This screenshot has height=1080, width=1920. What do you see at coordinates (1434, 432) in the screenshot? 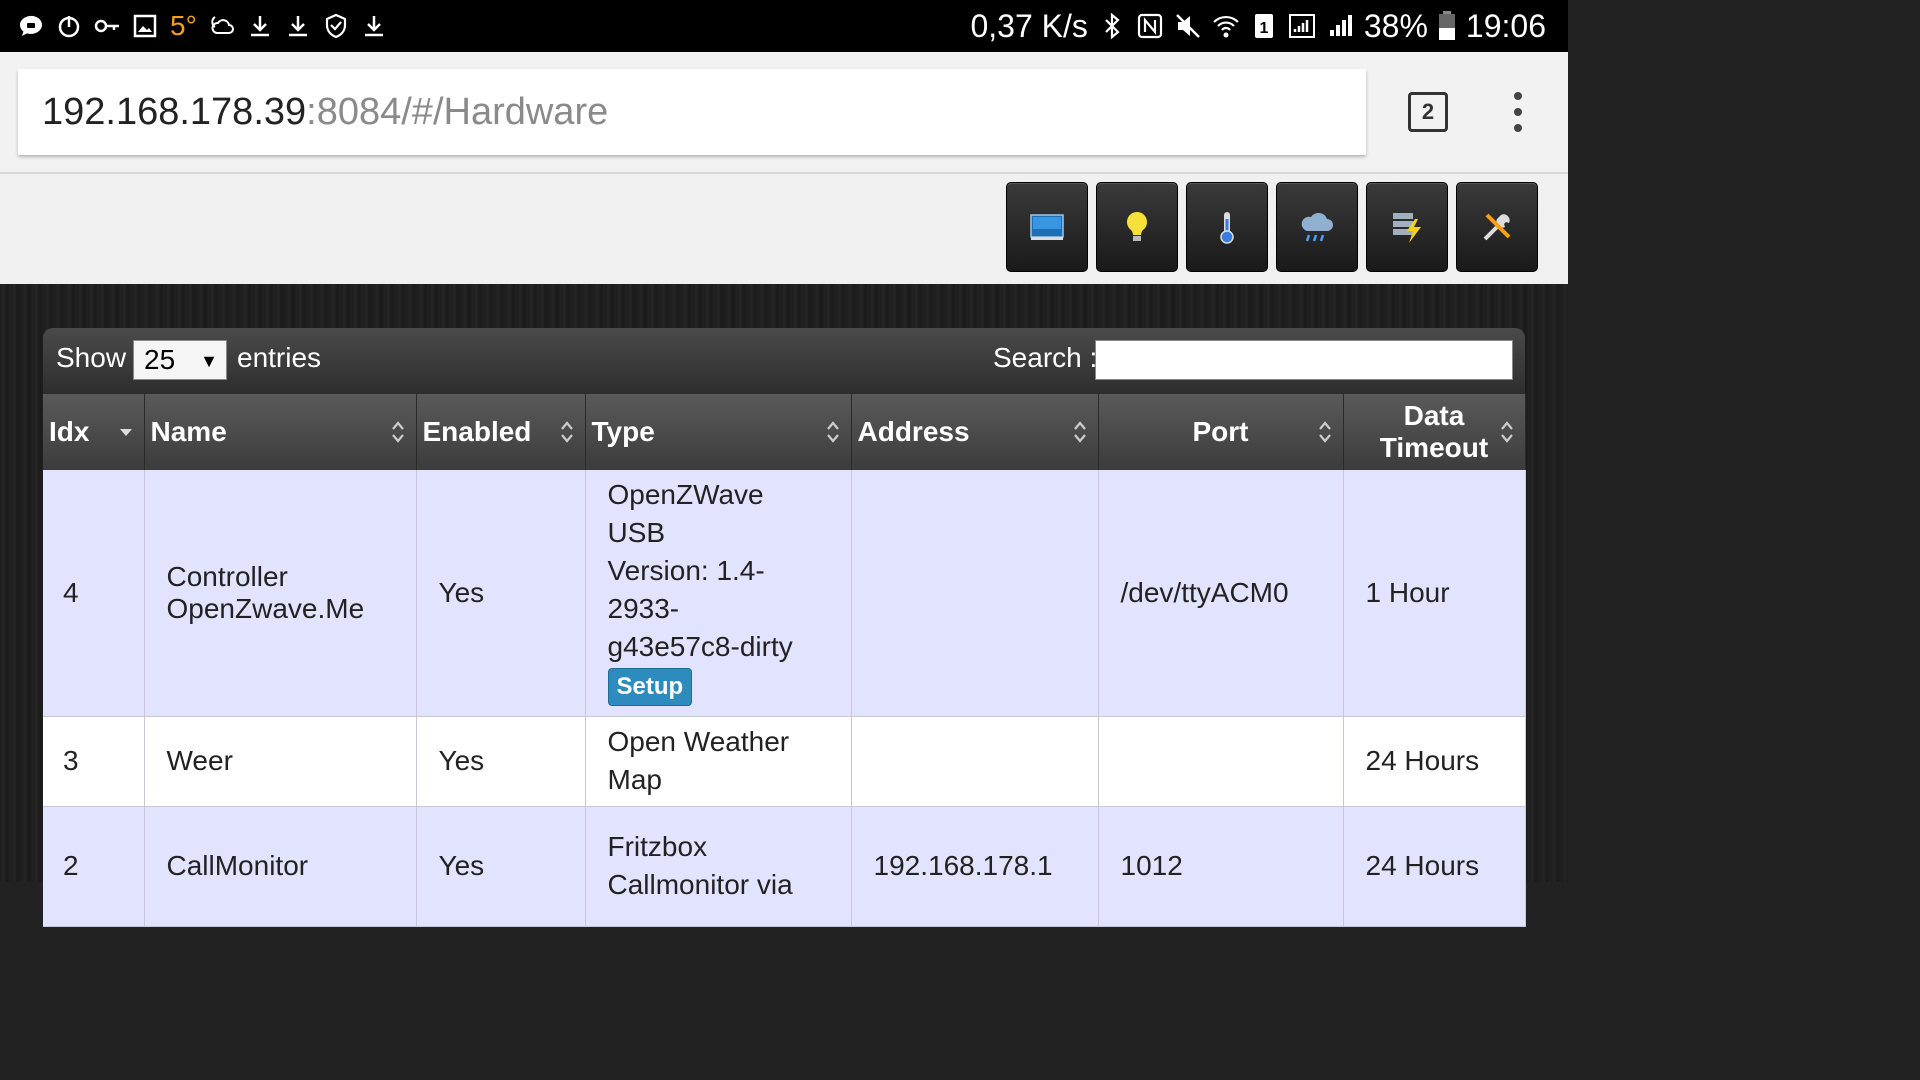
I see `column-header-data-timeout: Data Timeout` at bounding box center [1434, 432].